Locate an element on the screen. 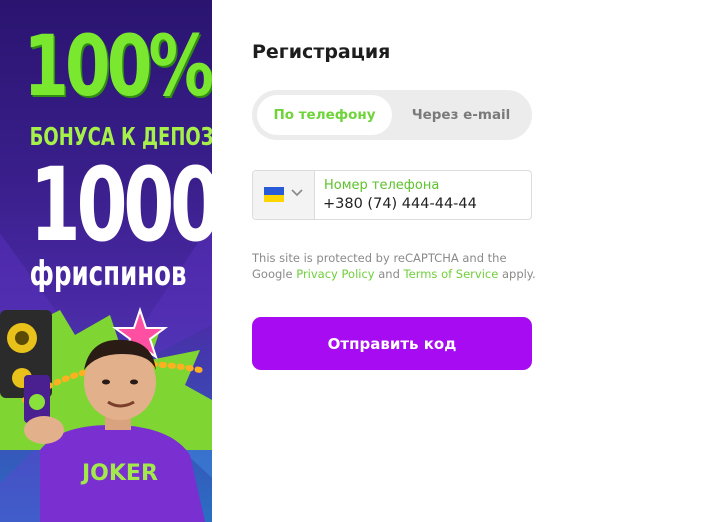 The width and height of the screenshot is (711, 522). chevron-down-icon is located at coordinates (297, 193).